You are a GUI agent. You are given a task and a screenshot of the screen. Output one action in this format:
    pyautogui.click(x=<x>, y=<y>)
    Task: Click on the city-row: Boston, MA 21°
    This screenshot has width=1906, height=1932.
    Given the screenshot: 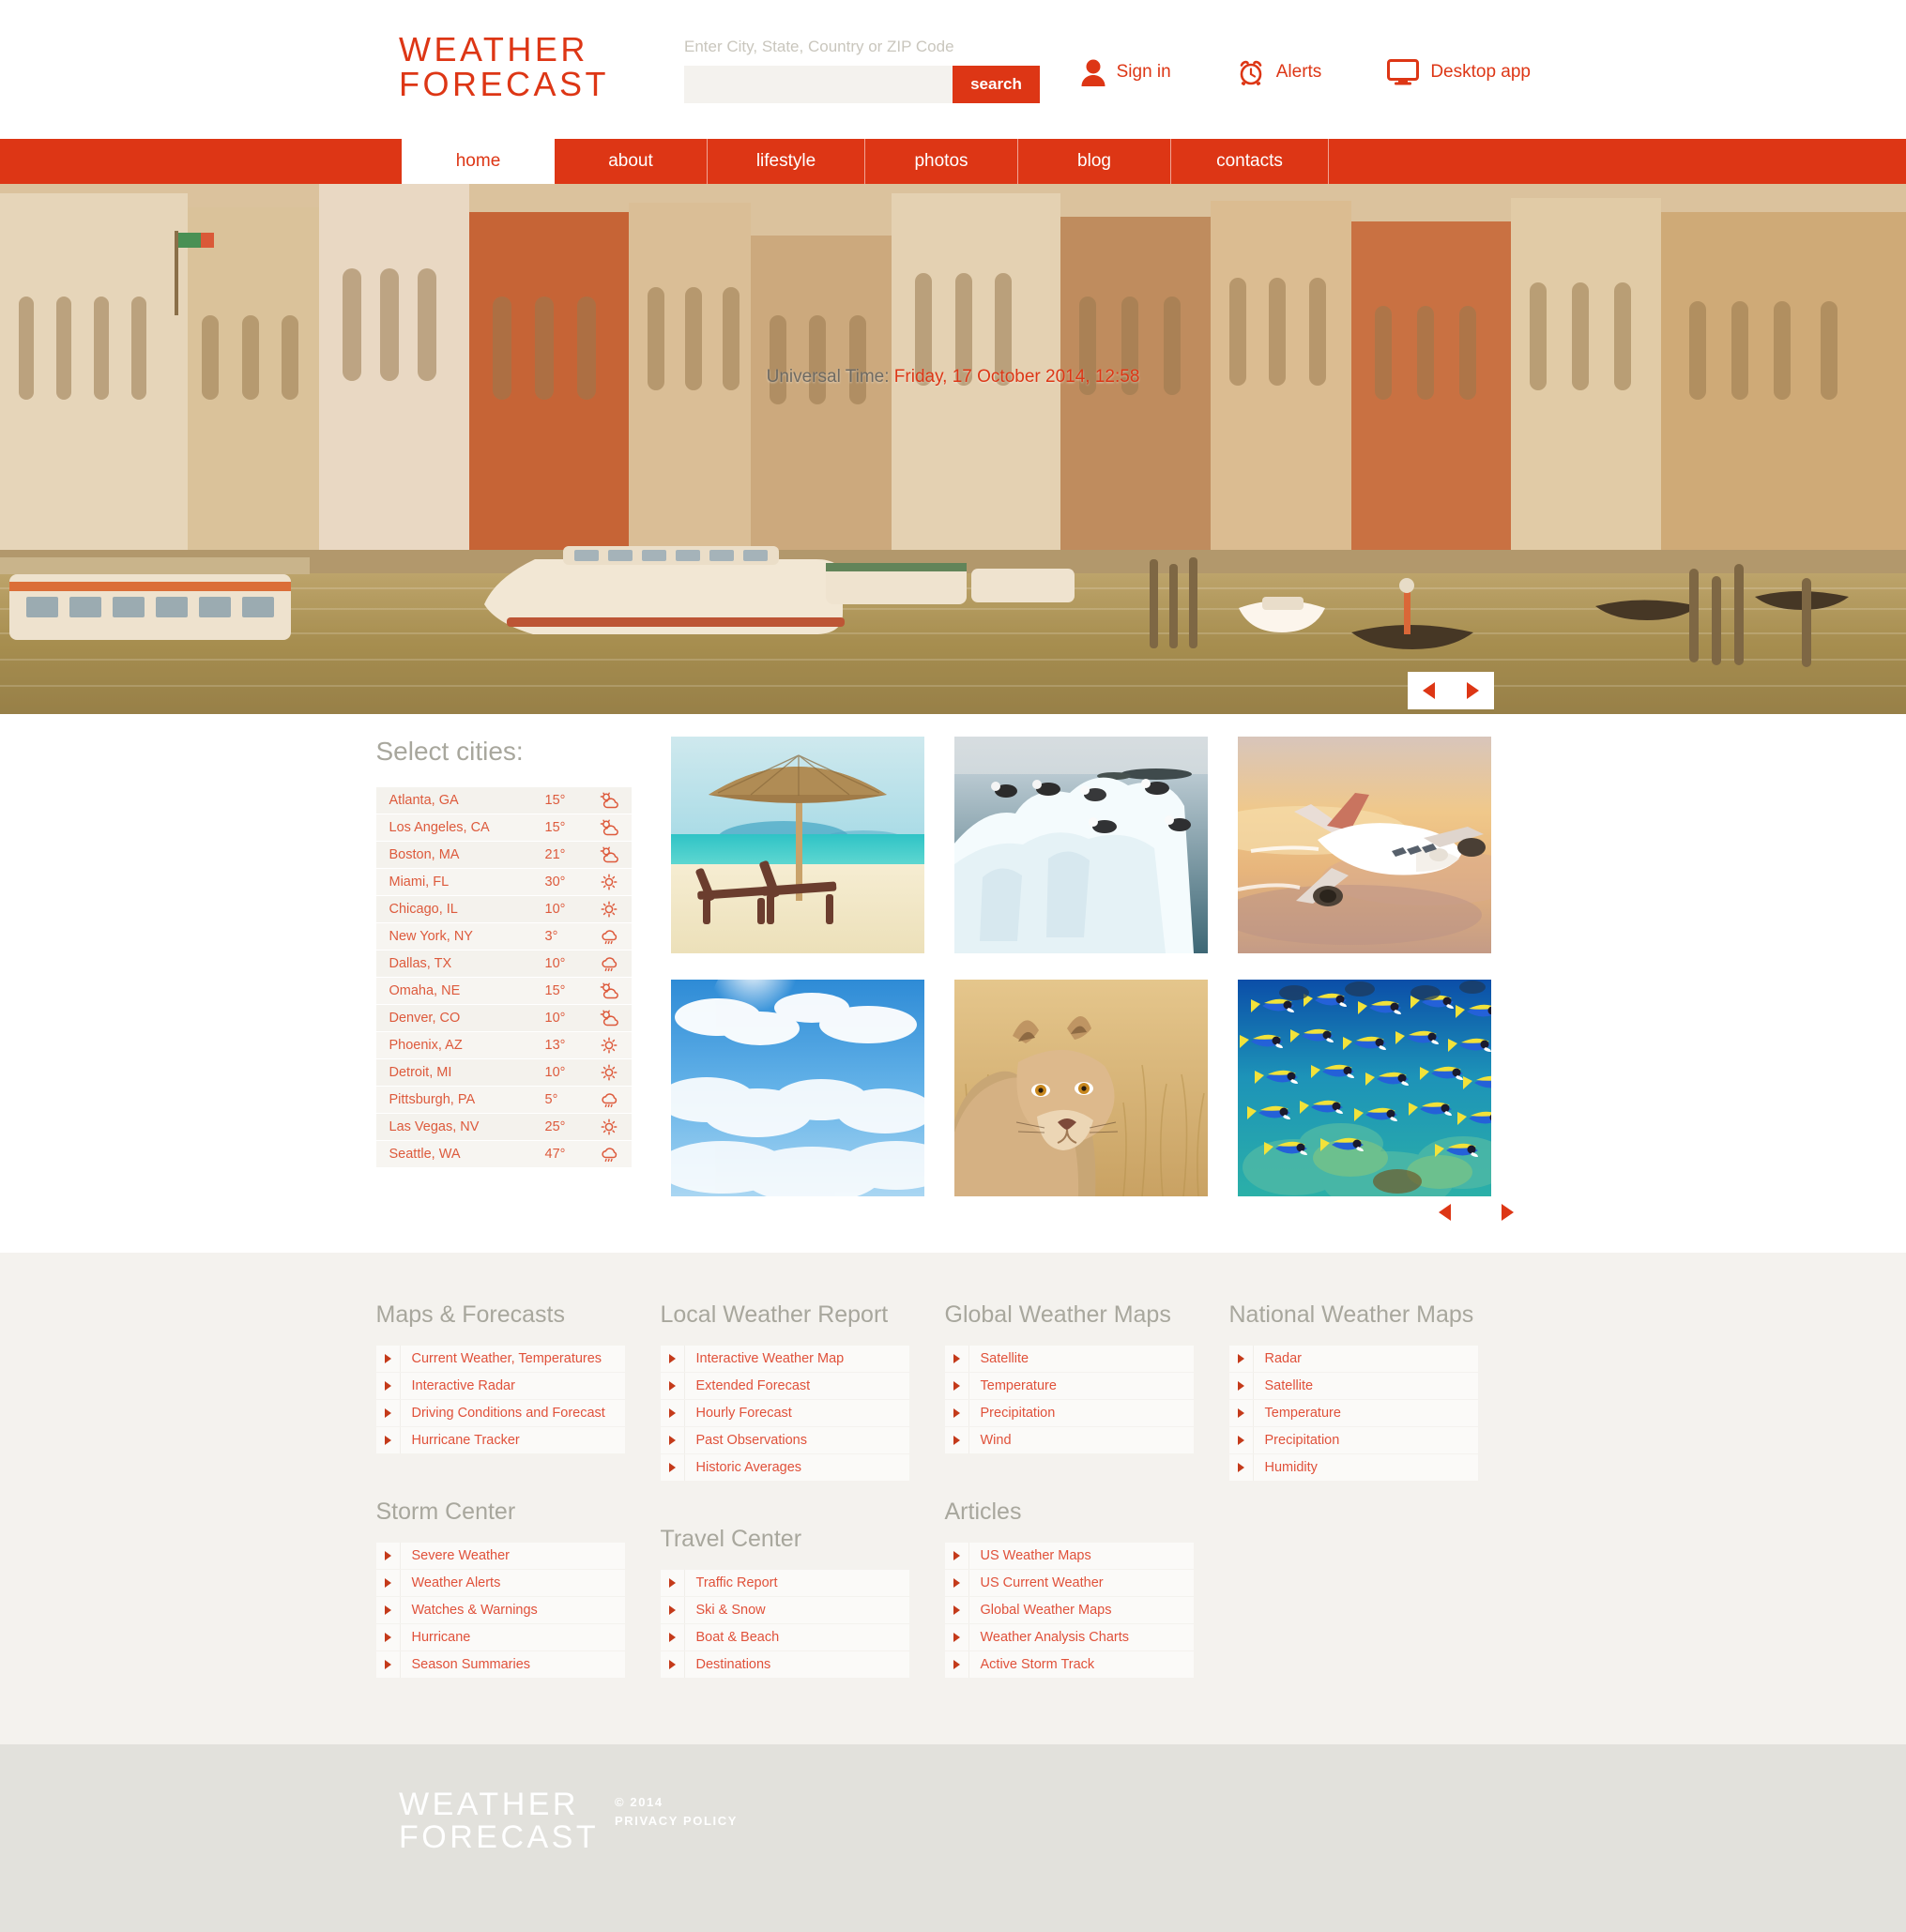 What is the action you would take?
    pyautogui.click(x=503, y=855)
    